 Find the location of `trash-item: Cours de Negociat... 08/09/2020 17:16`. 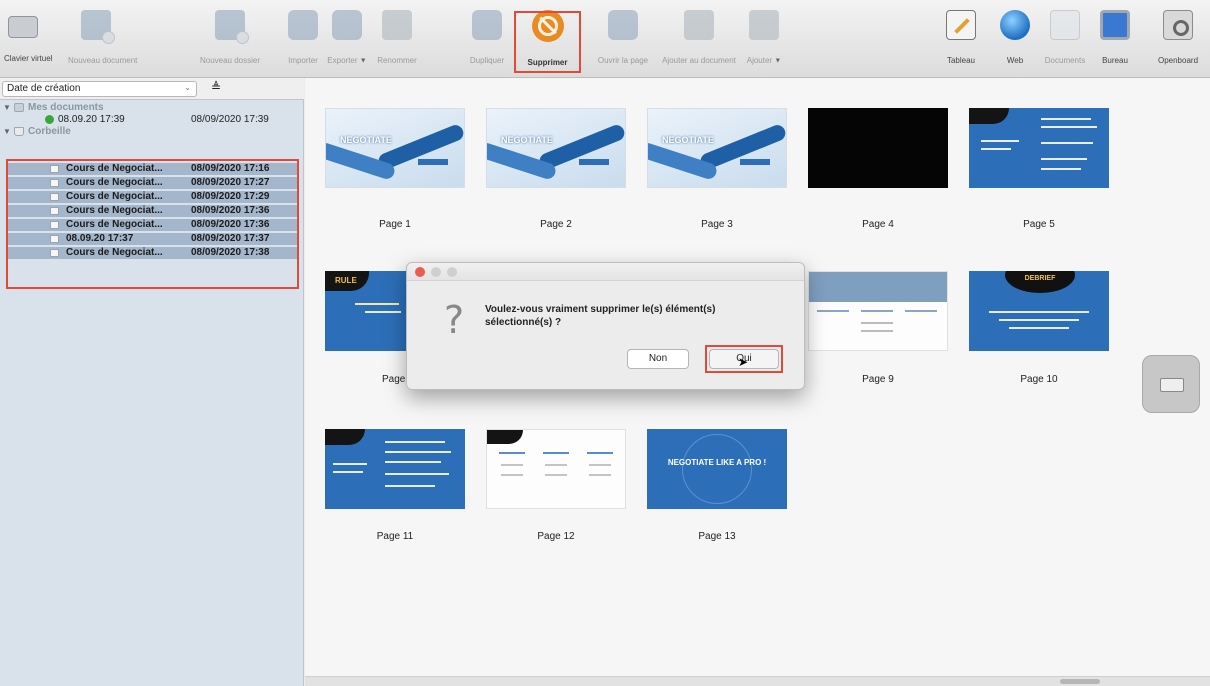

trash-item: Cours de Negociat... 08/09/2020 17:16 is located at coordinates (152, 169).